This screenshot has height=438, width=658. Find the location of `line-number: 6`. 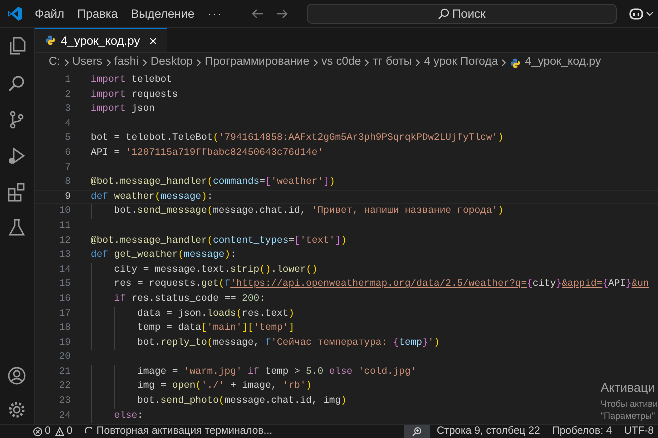

line-number: 6 is located at coordinates (67, 153).